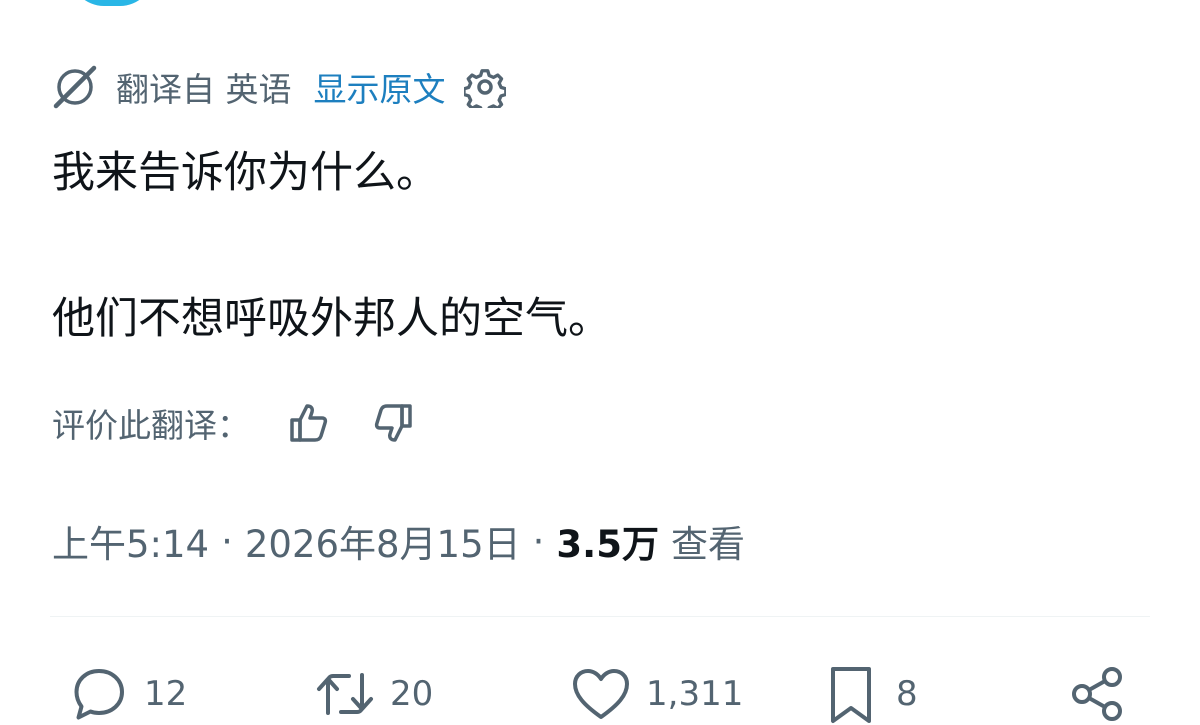 The height and width of the screenshot is (725, 1200). What do you see at coordinates (695, 694) in the screenshot?
I see `like-count: 1,311` at bounding box center [695, 694].